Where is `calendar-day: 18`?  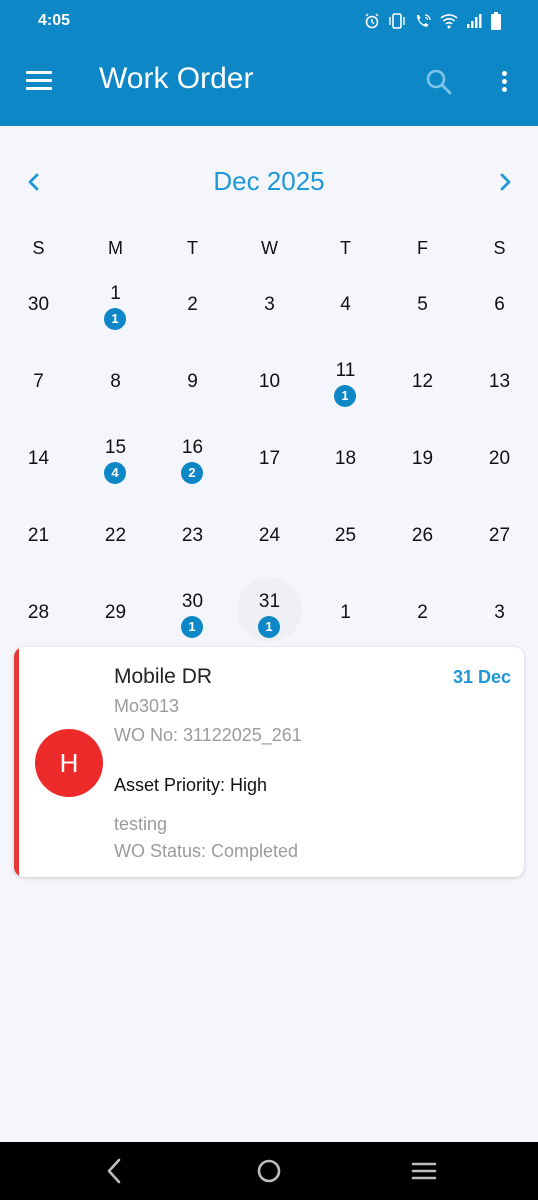
calendar-day: 18 is located at coordinates (345, 457).